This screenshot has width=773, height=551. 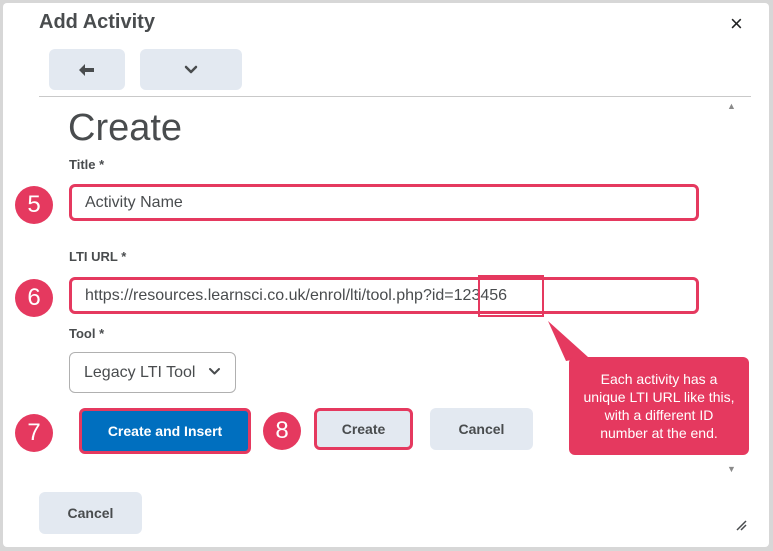 I want to click on tool-select-value: Legacy LTI Tool, so click(x=140, y=372).